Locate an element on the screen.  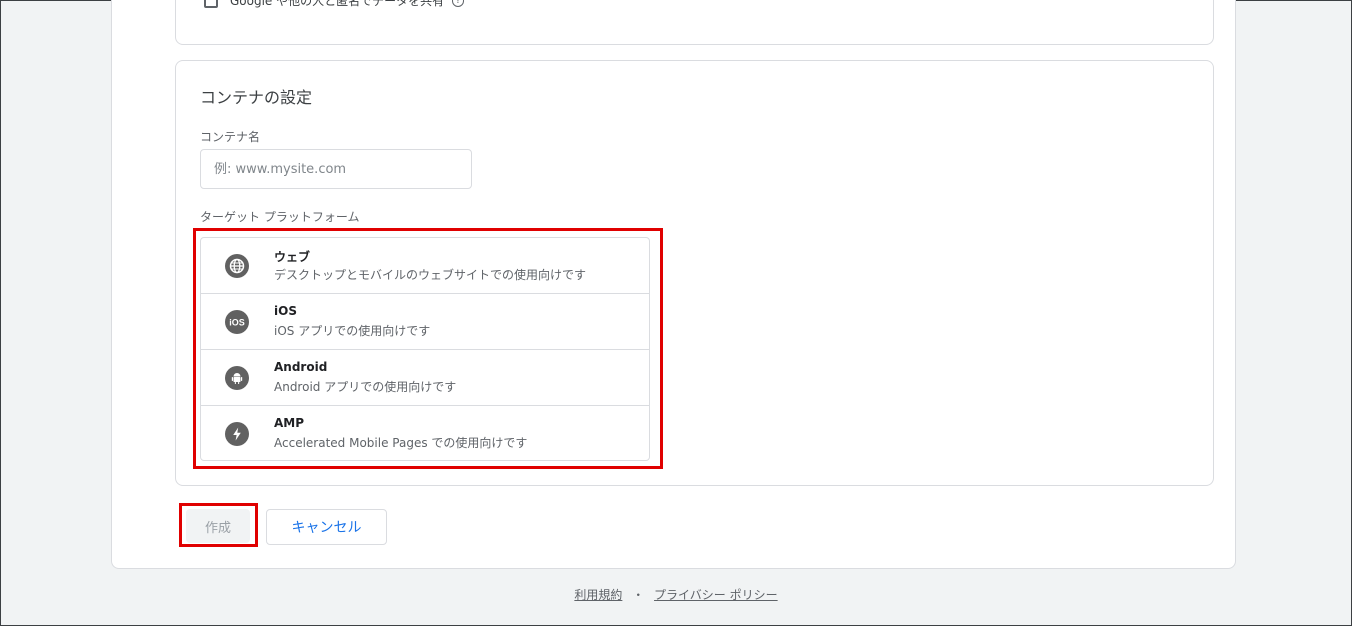
privacy-policy-link: プライバシー ポリシー is located at coordinates (716, 595).